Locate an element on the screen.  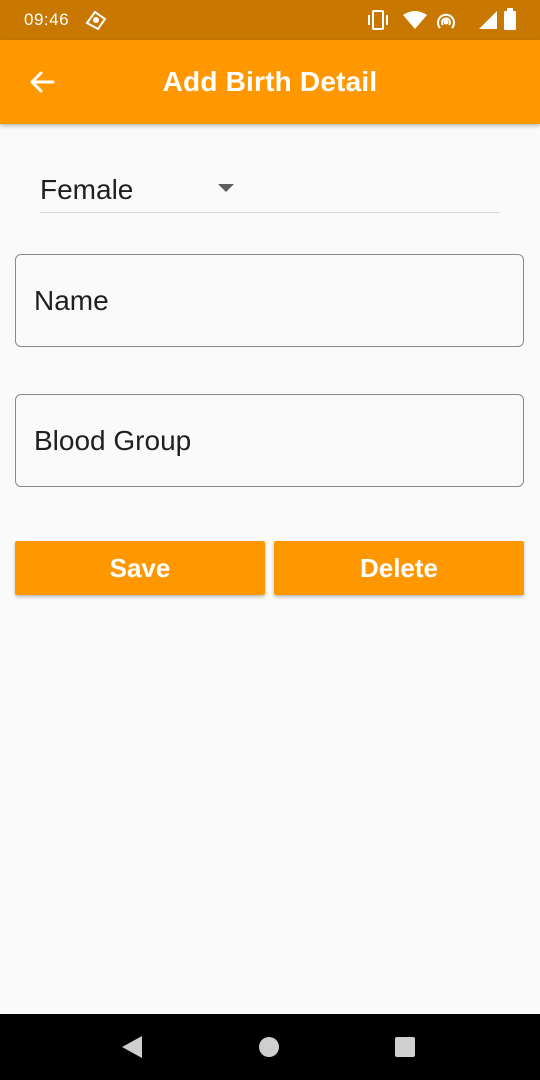
status-time: 09:46 is located at coordinates (47, 19).